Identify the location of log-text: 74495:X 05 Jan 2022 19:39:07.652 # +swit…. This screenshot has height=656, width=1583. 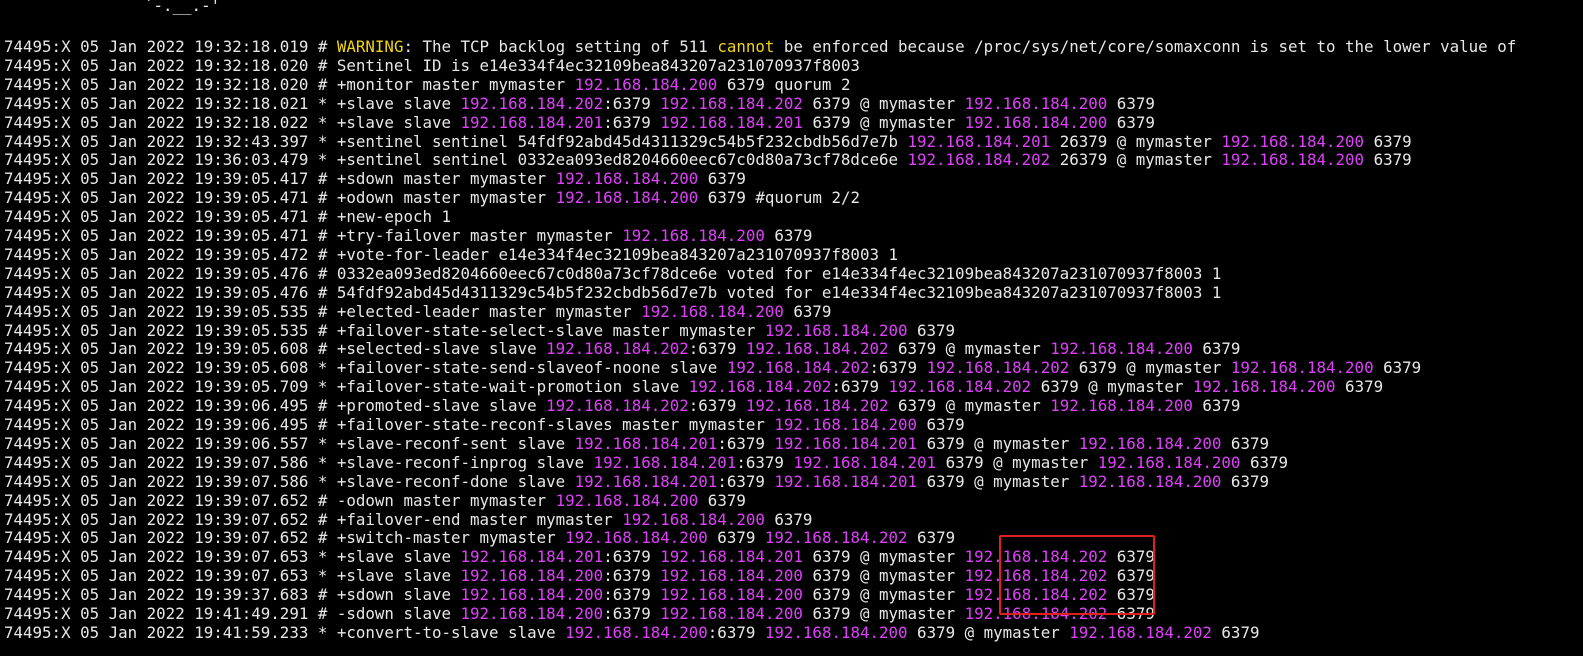
(285, 538).